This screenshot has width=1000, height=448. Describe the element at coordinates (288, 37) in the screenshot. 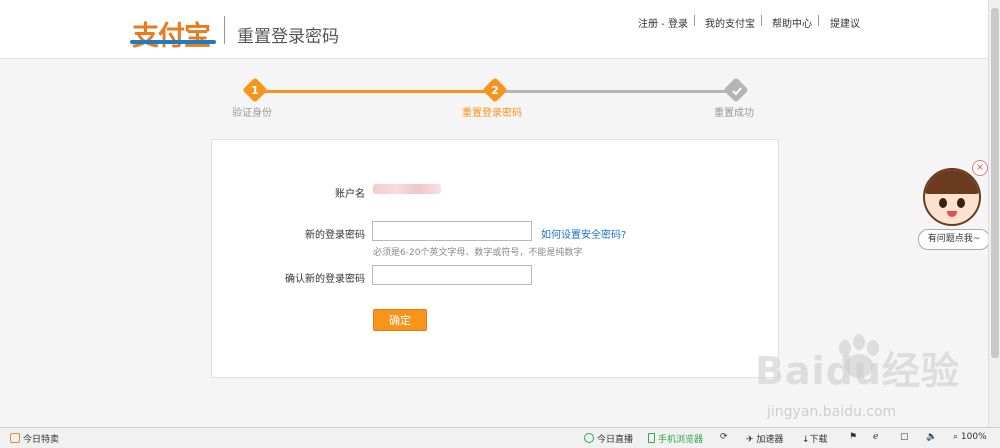

I see `page-title: 重置登录密码` at that location.